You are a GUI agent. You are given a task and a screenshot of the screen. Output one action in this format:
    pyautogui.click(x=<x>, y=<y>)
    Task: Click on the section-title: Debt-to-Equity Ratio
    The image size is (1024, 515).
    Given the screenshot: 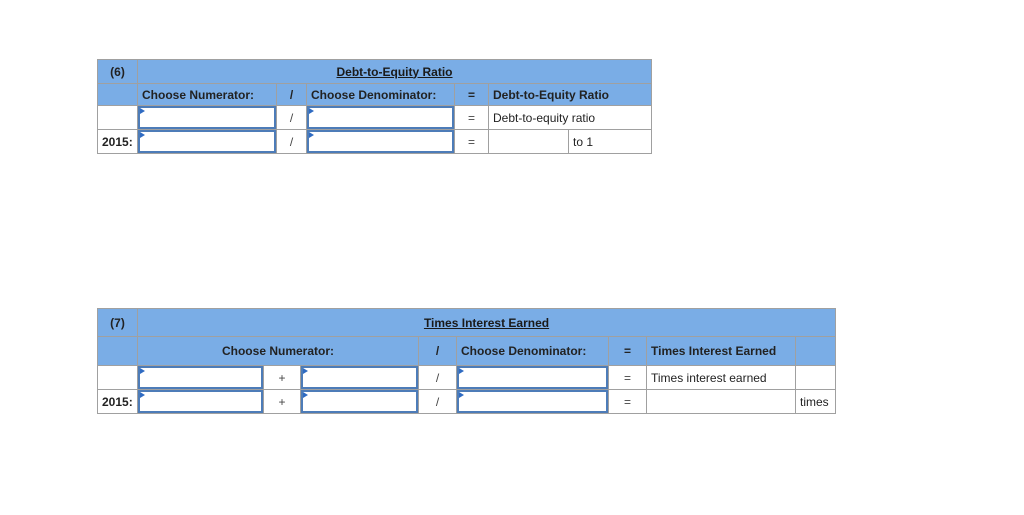 What is the action you would take?
    pyautogui.click(x=394, y=71)
    